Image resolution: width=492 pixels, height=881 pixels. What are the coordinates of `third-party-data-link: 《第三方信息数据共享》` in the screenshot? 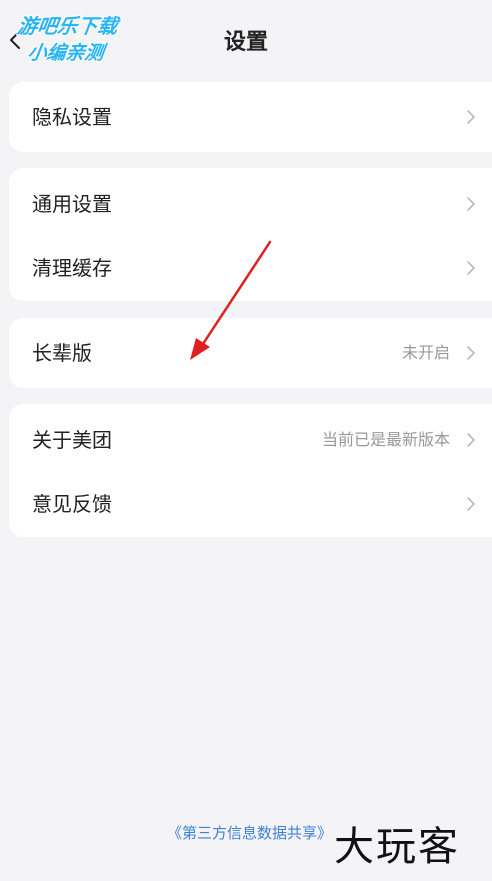 It's located at (249, 832).